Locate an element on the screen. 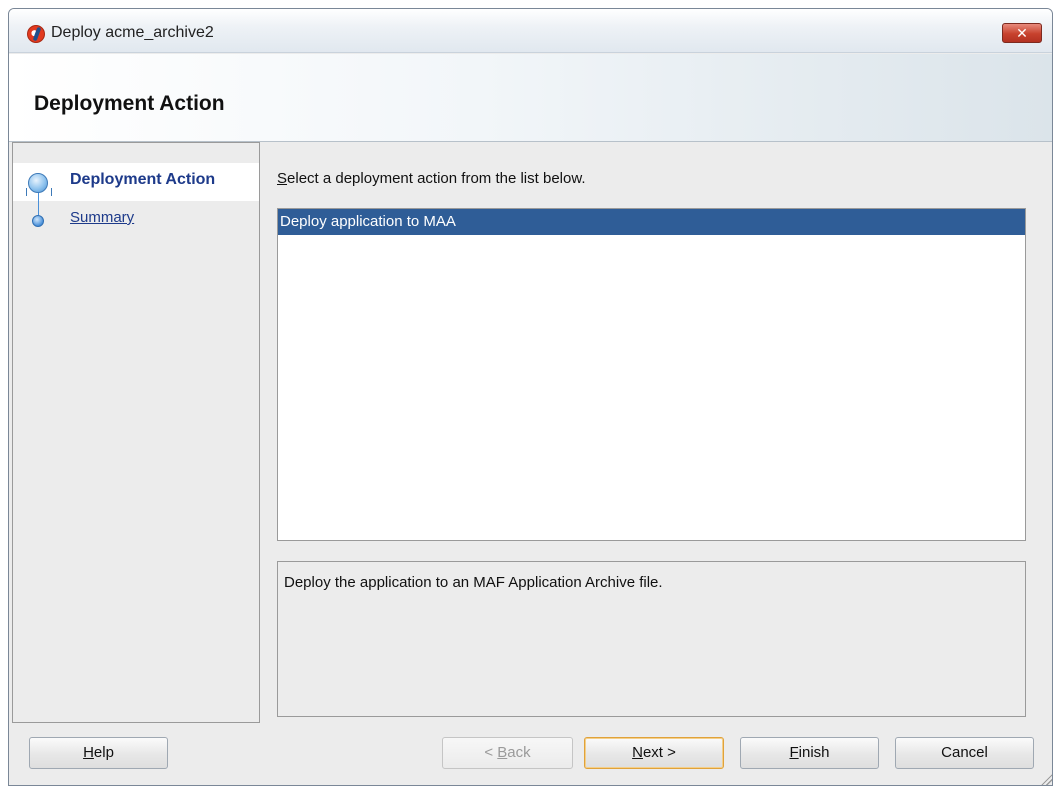 The height and width of the screenshot is (794, 1061). step-pending-icon is located at coordinates (38, 221).